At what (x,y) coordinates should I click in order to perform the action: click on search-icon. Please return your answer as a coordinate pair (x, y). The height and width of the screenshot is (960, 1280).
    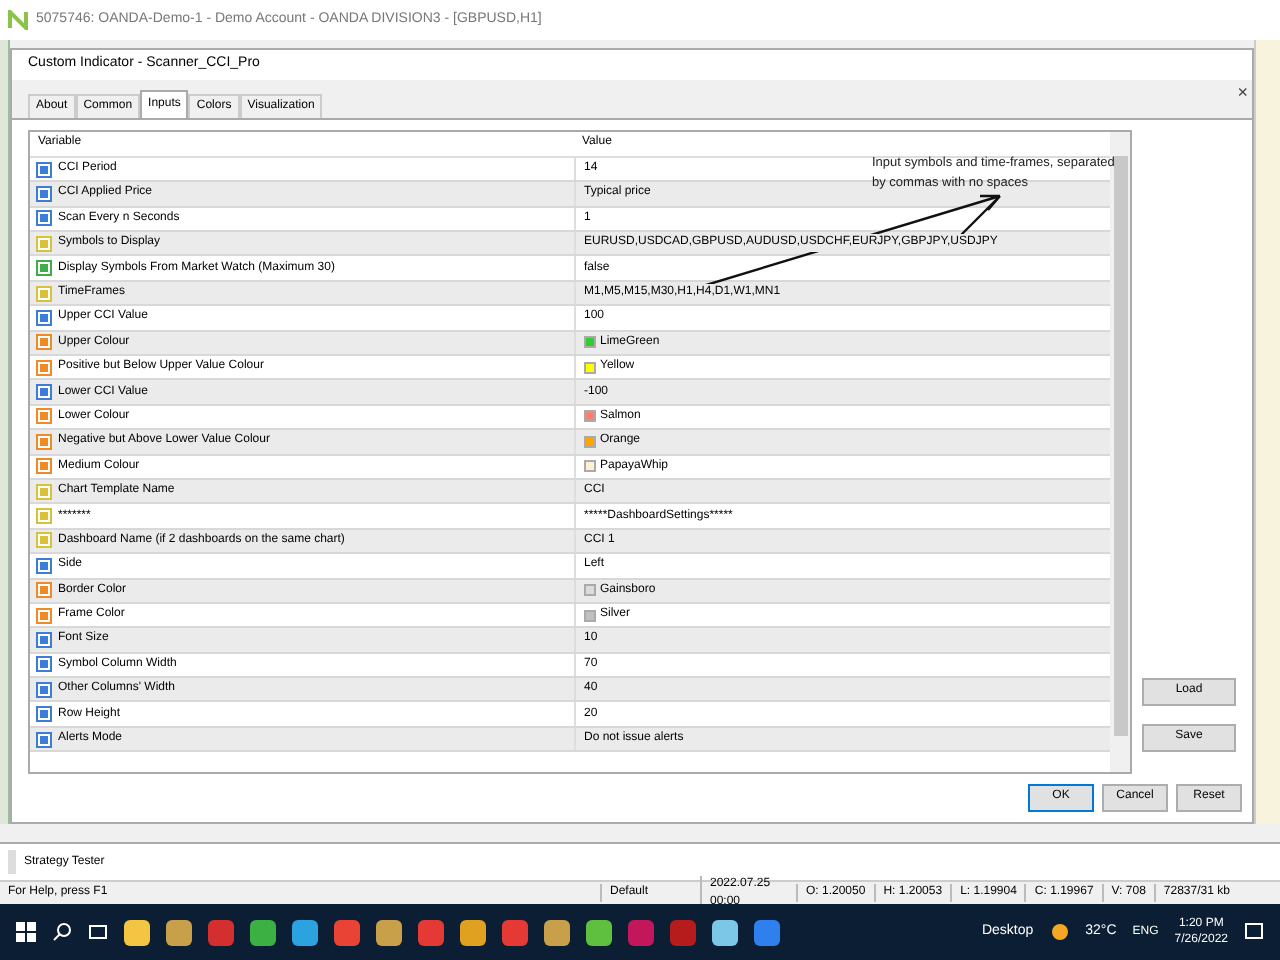
    Looking at the image, I should click on (62, 932).